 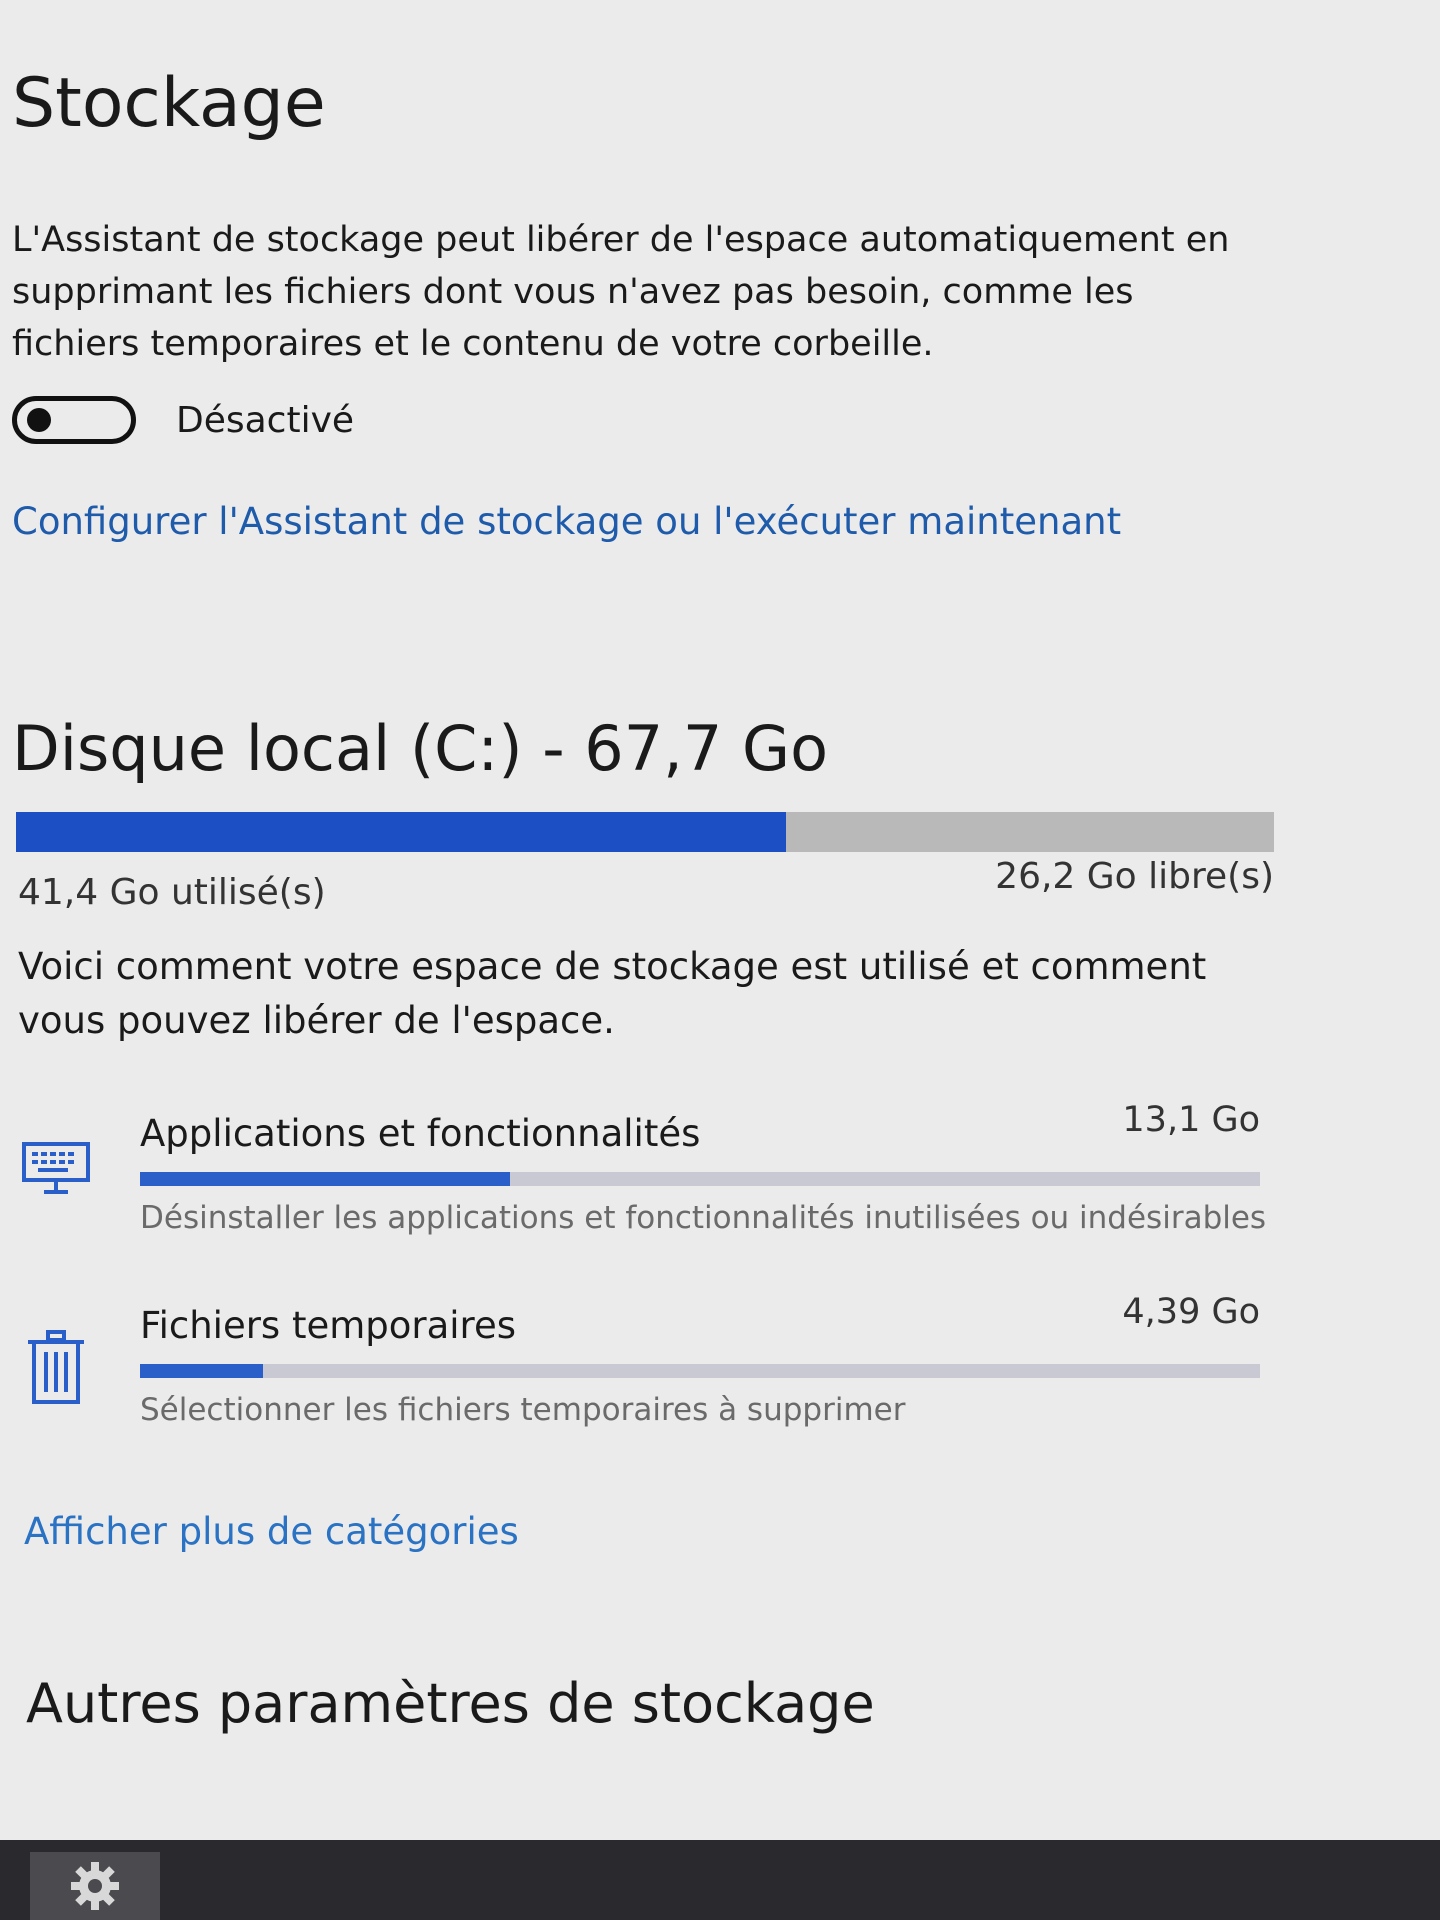 I want to click on taskbar, so click(x=720, y=1880).